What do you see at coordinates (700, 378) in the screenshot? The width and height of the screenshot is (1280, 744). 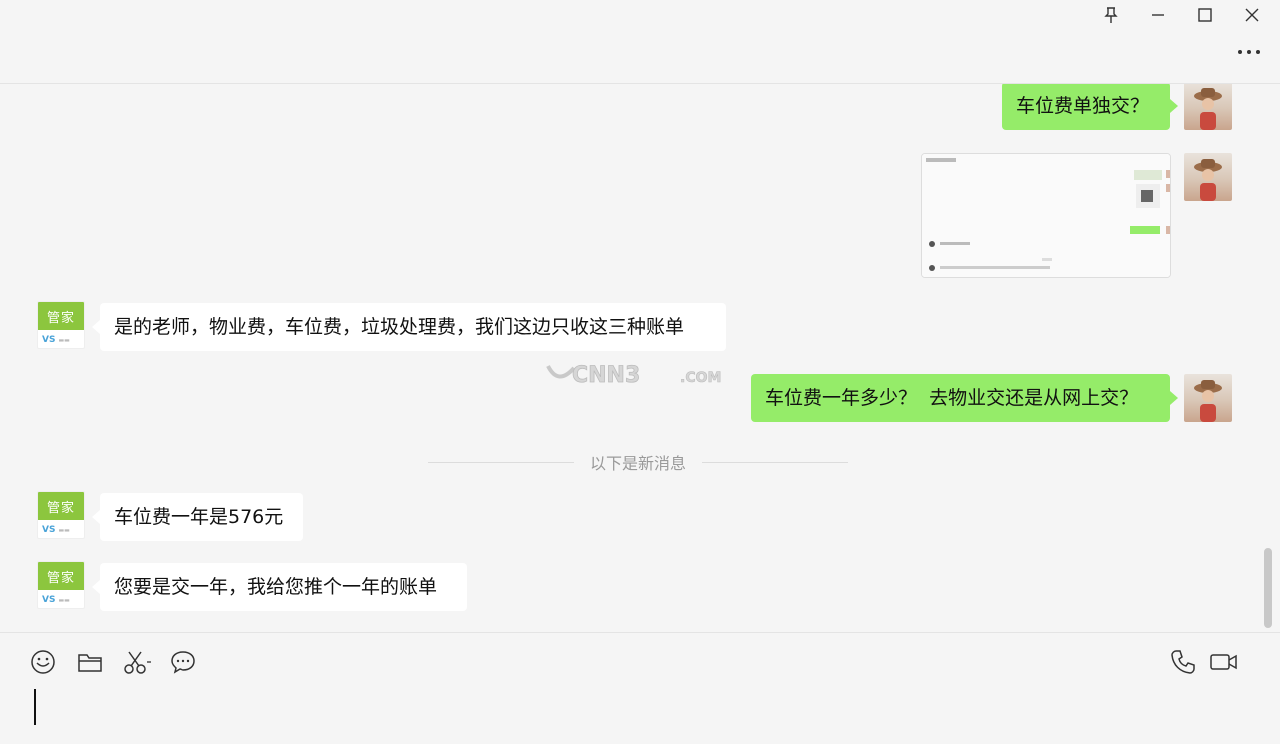 I see `watermark-domain: .COM` at bounding box center [700, 378].